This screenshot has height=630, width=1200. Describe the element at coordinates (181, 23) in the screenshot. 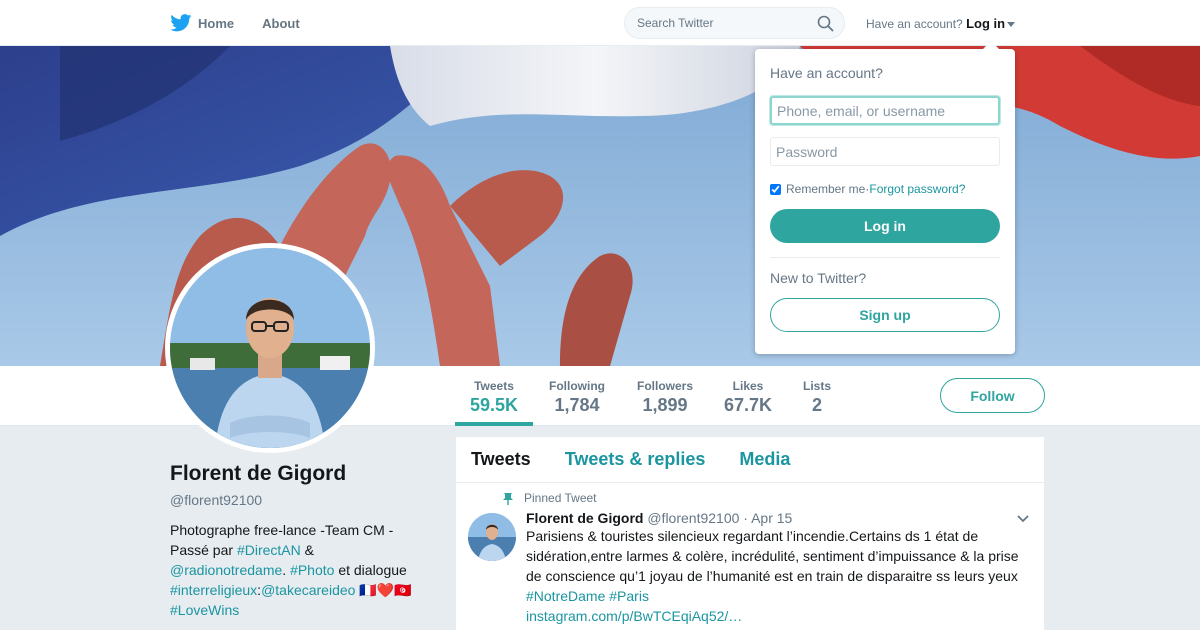

I see `twitter-bird-icon` at that location.